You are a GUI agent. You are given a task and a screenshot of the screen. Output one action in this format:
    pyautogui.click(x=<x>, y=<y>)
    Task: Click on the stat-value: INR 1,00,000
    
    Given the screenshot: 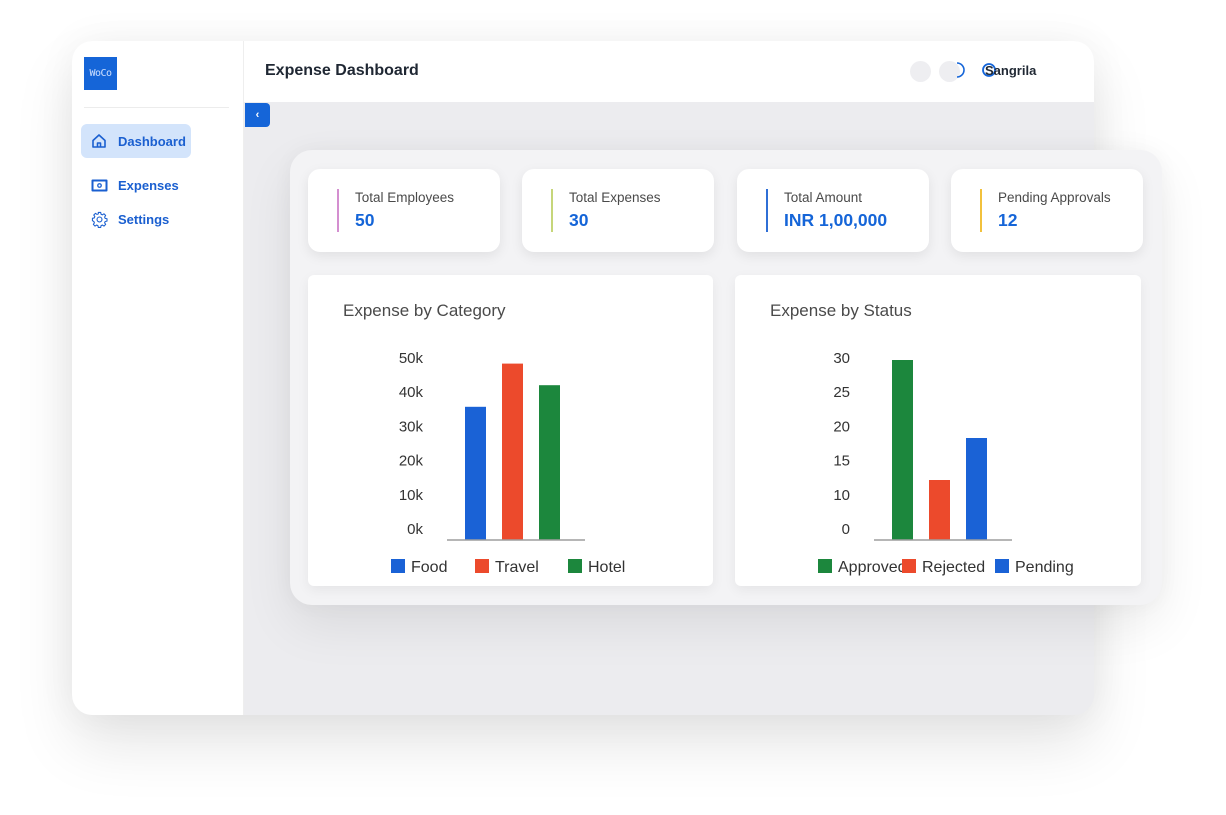 What is the action you would take?
    pyautogui.click(x=836, y=220)
    